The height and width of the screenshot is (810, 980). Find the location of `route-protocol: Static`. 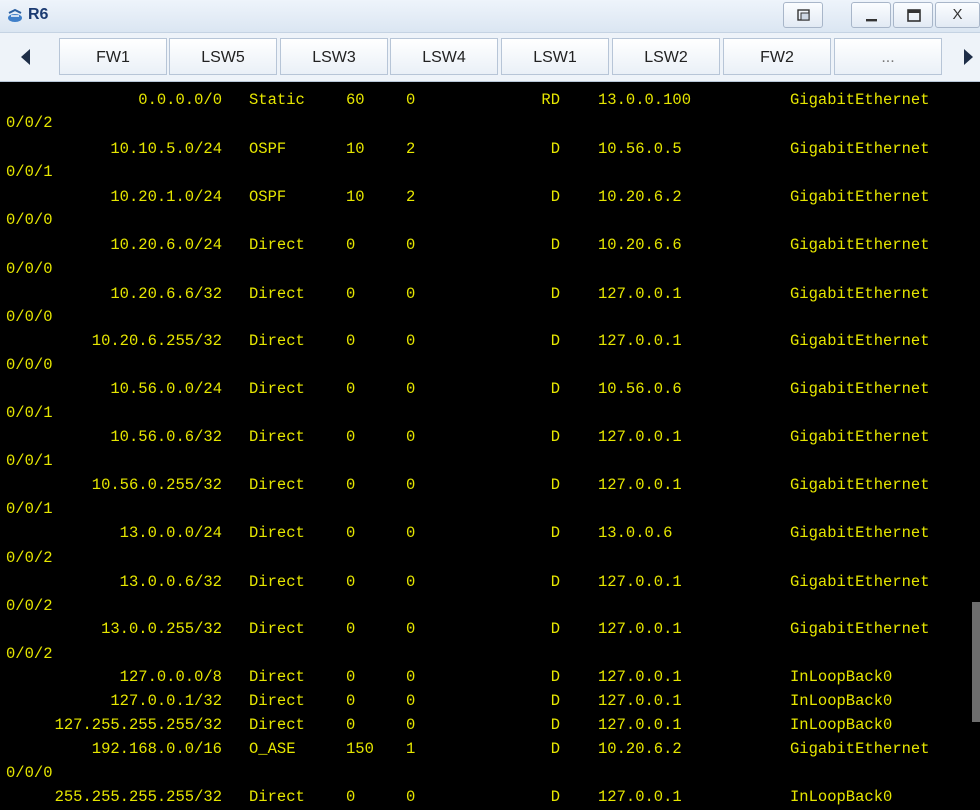

route-protocol: Static is located at coordinates (277, 100).